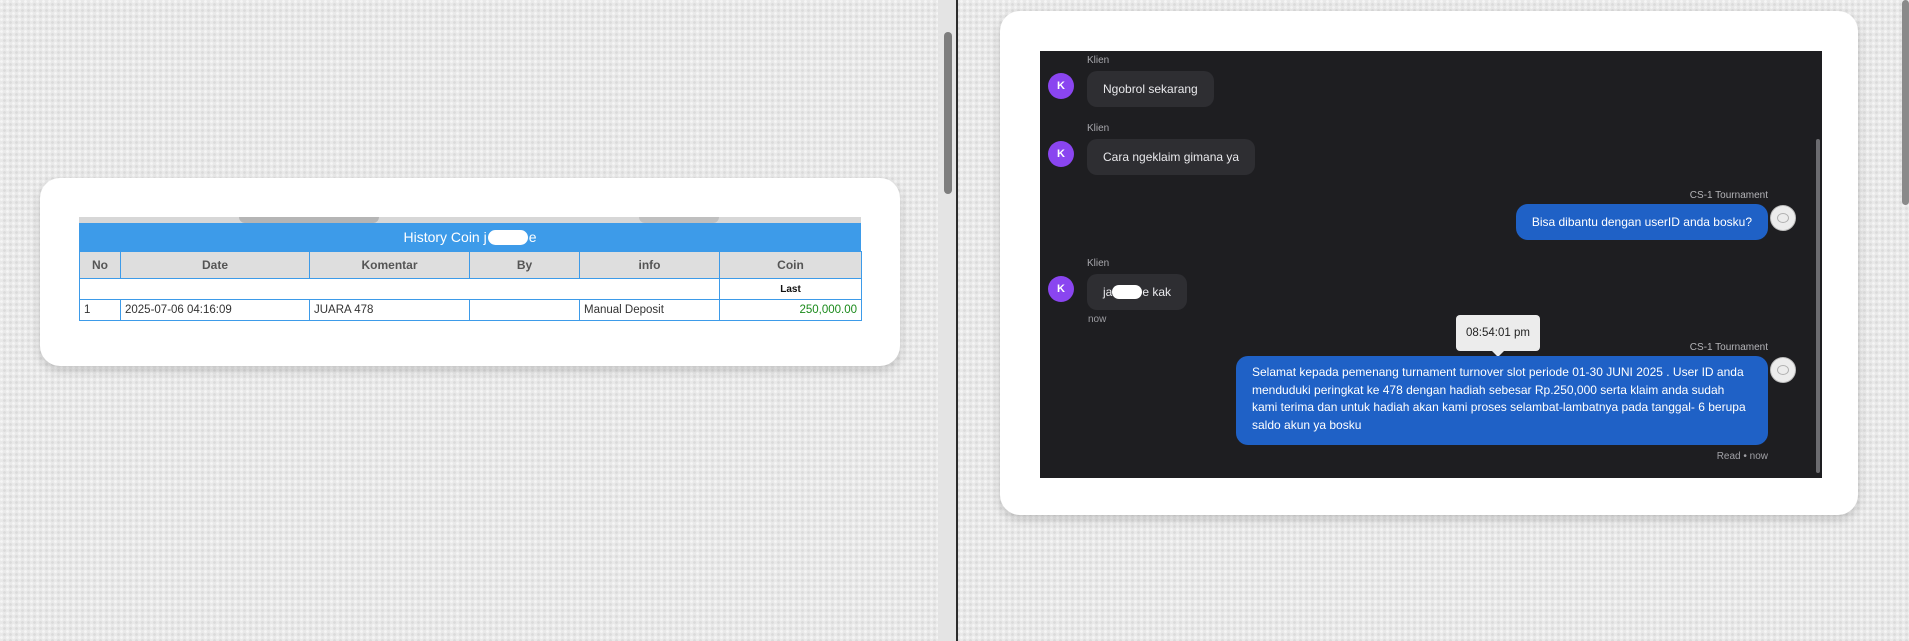  What do you see at coordinates (1108, 292) in the screenshot?
I see `message-text-prefix: ja` at bounding box center [1108, 292].